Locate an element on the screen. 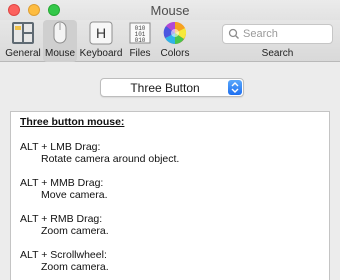 Image resolution: width=340 pixels, height=280 pixels. help-entry: ALT + MMB Drag: Move camera. is located at coordinates (170, 189).